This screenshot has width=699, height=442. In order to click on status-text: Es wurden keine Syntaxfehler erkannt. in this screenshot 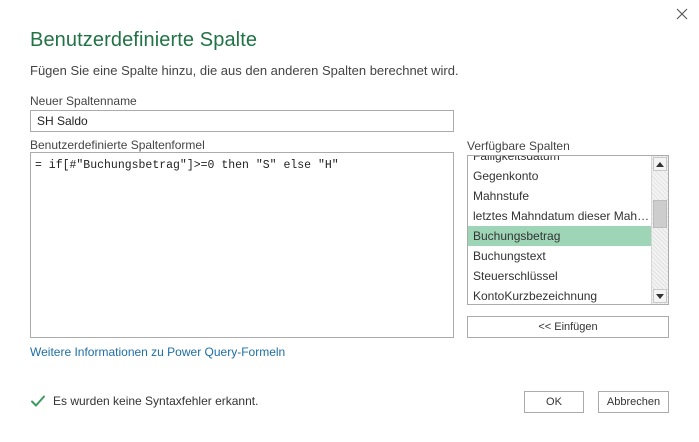, I will do `click(156, 401)`.